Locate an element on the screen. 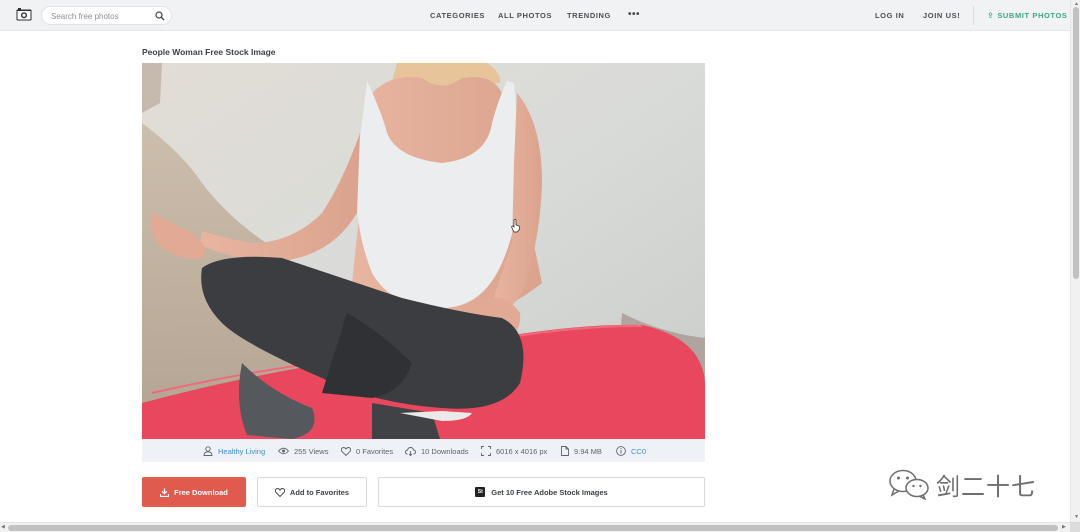 The image size is (1080, 532). scroll-left-icon: ◀ is located at coordinates (3, 527).